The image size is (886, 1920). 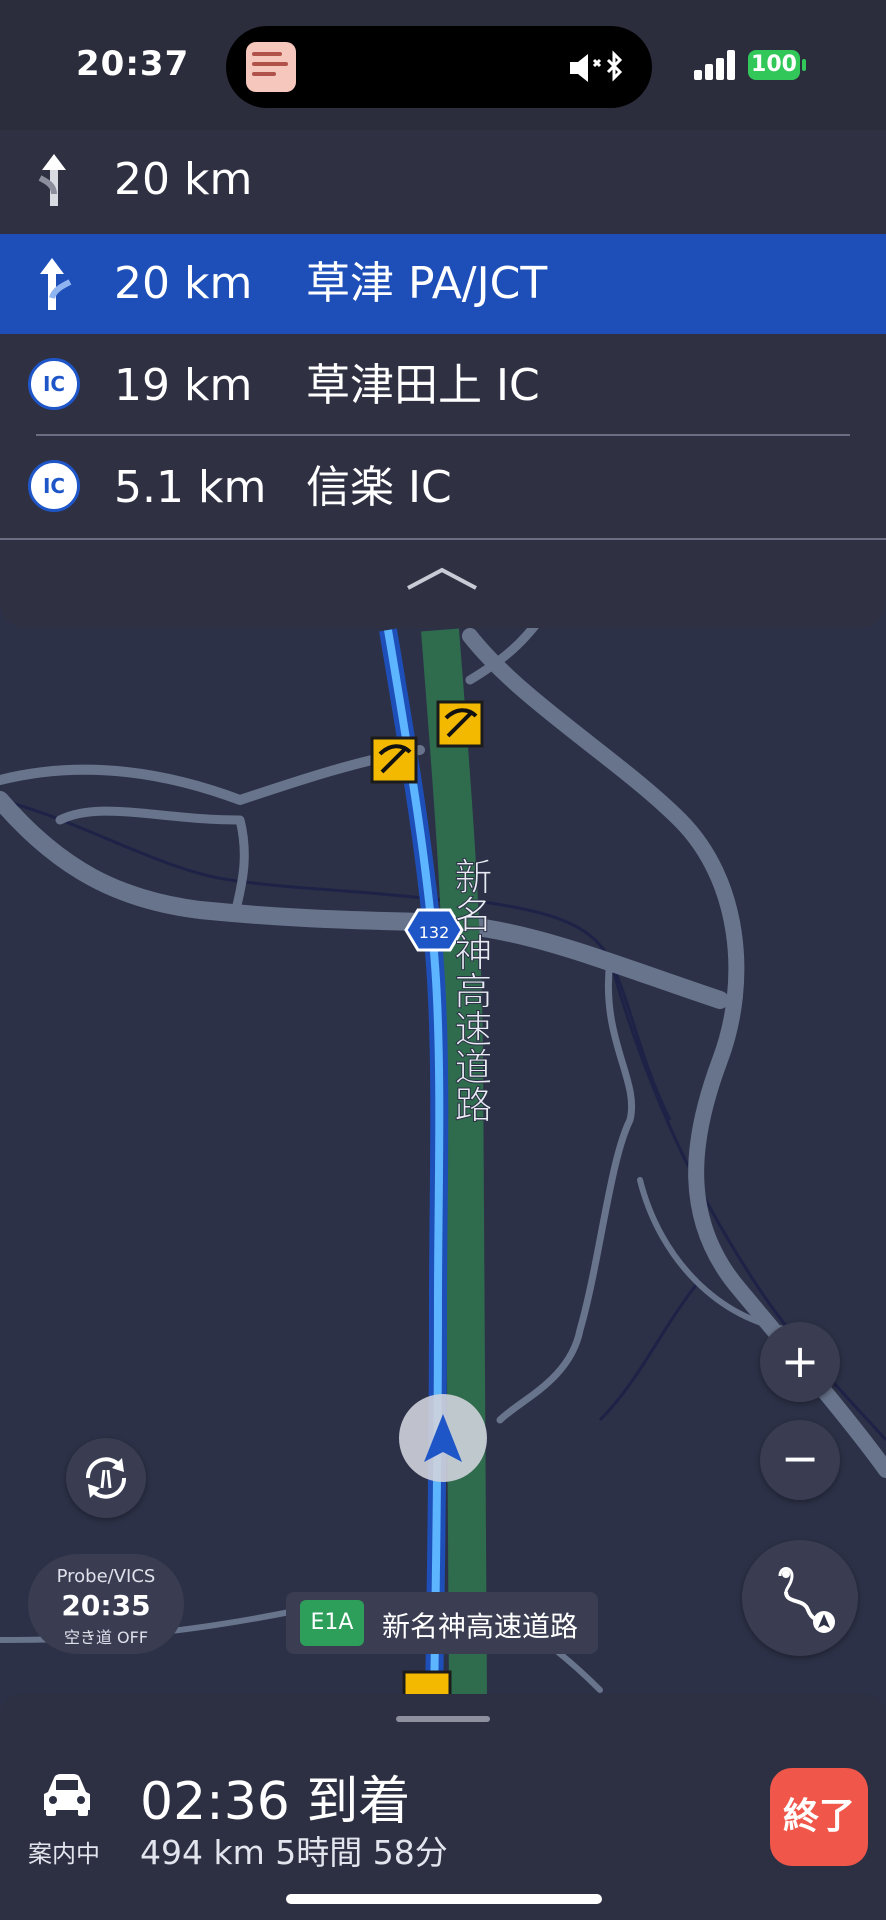 What do you see at coordinates (52, 180) in the screenshot?
I see `straight-arrow-icon` at bounding box center [52, 180].